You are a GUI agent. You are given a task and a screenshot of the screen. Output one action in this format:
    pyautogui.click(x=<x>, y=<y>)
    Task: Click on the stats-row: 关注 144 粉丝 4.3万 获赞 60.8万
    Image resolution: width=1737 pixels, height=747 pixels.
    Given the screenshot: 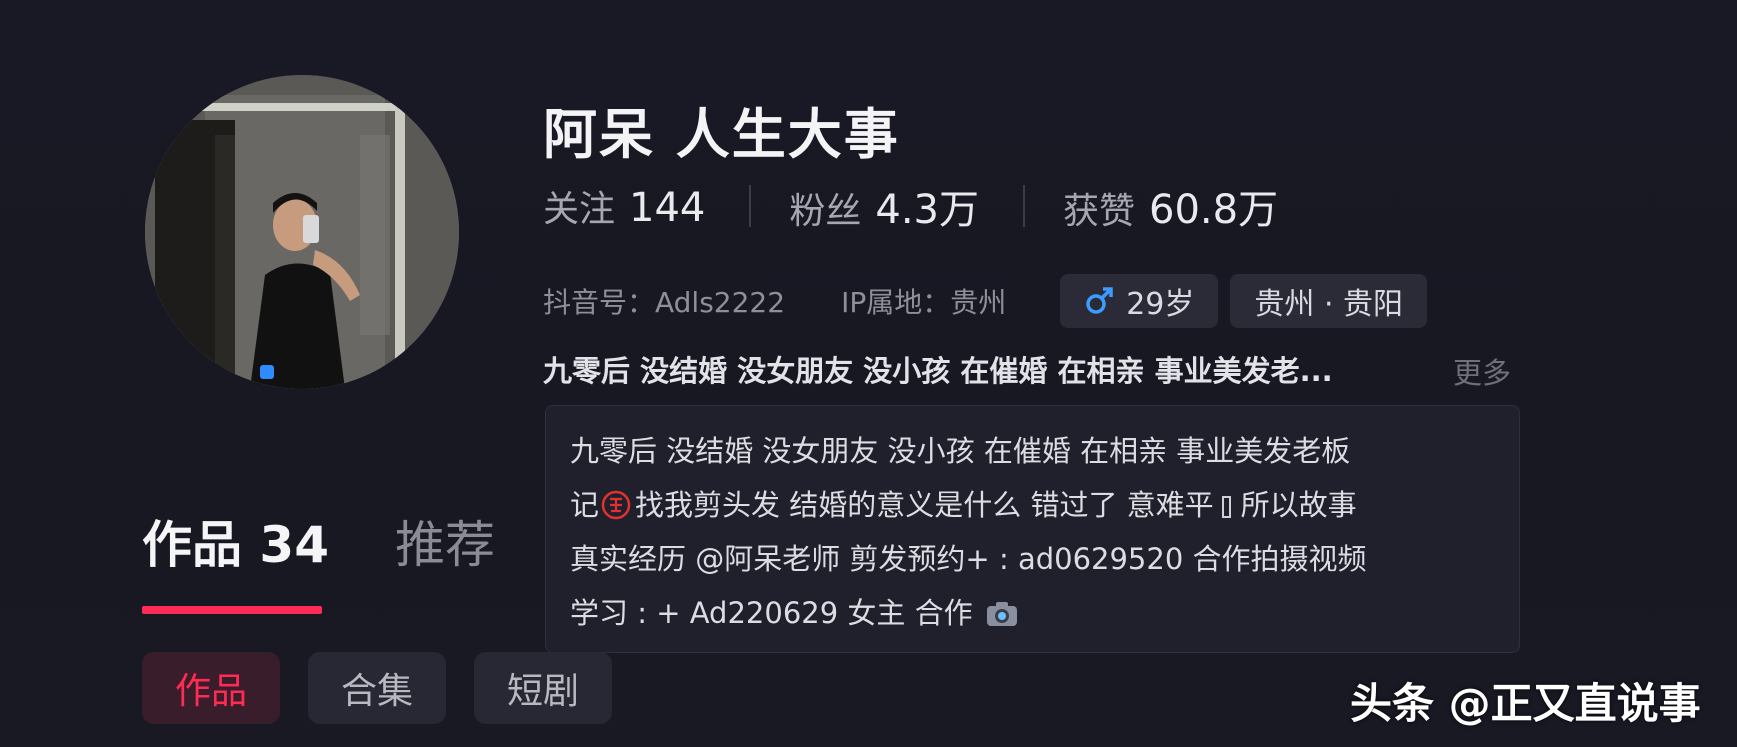 What is the action you would take?
    pyautogui.click(x=910, y=206)
    